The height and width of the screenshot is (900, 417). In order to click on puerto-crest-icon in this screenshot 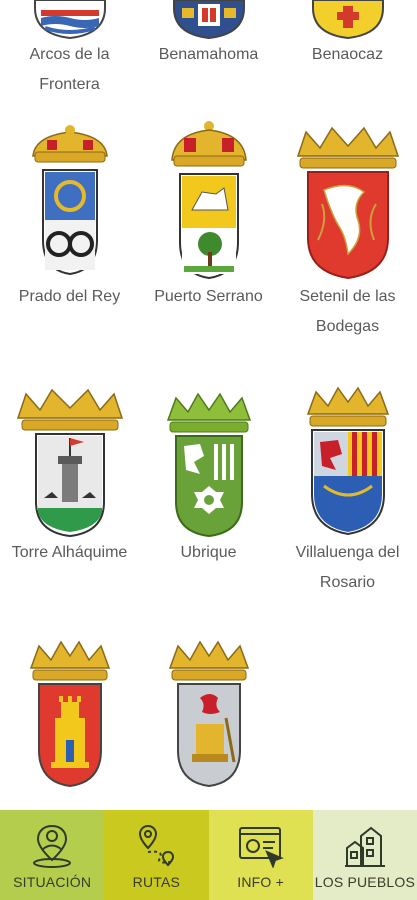, I will do `click(208, 200)`.